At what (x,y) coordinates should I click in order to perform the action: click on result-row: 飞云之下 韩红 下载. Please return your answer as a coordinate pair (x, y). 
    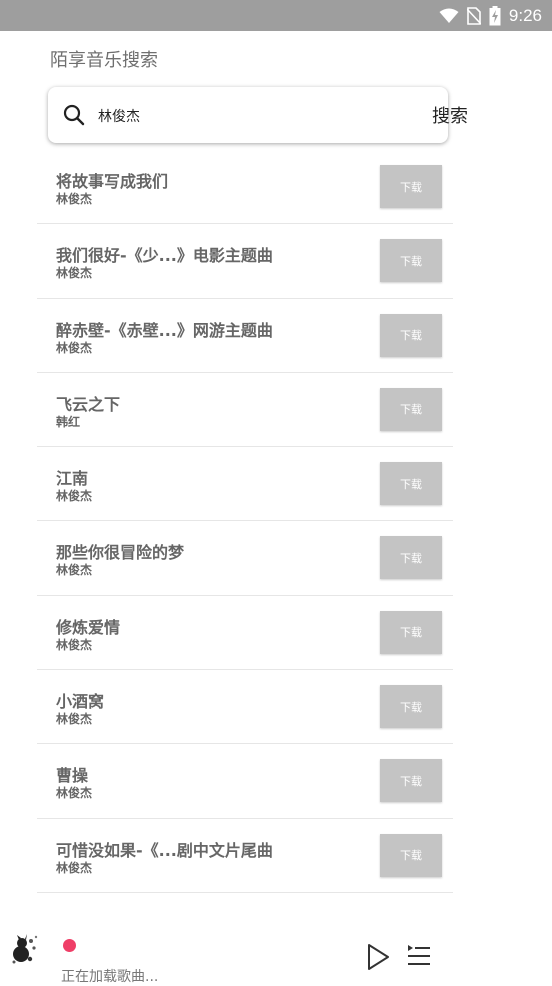
    Looking at the image, I should click on (245, 410).